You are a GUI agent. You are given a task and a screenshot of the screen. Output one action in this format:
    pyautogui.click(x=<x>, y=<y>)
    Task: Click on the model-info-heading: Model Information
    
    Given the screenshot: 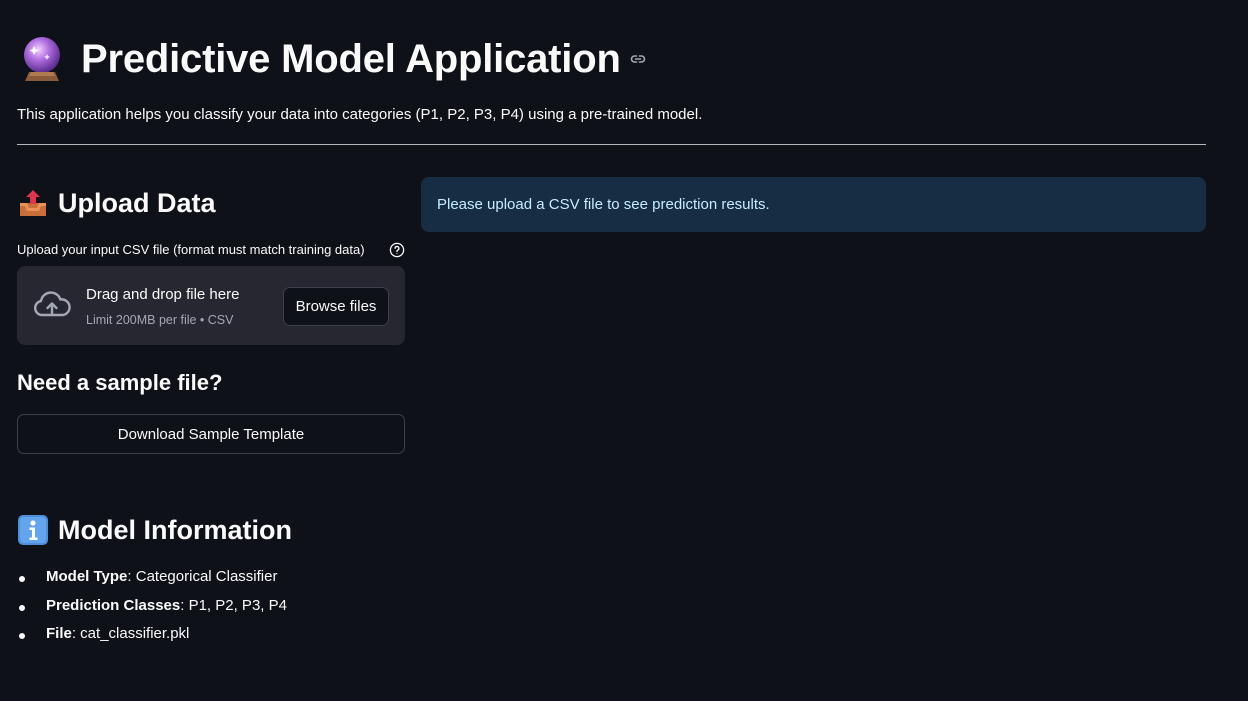 What is the action you would take?
    pyautogui.click(x=154, y=530)
    